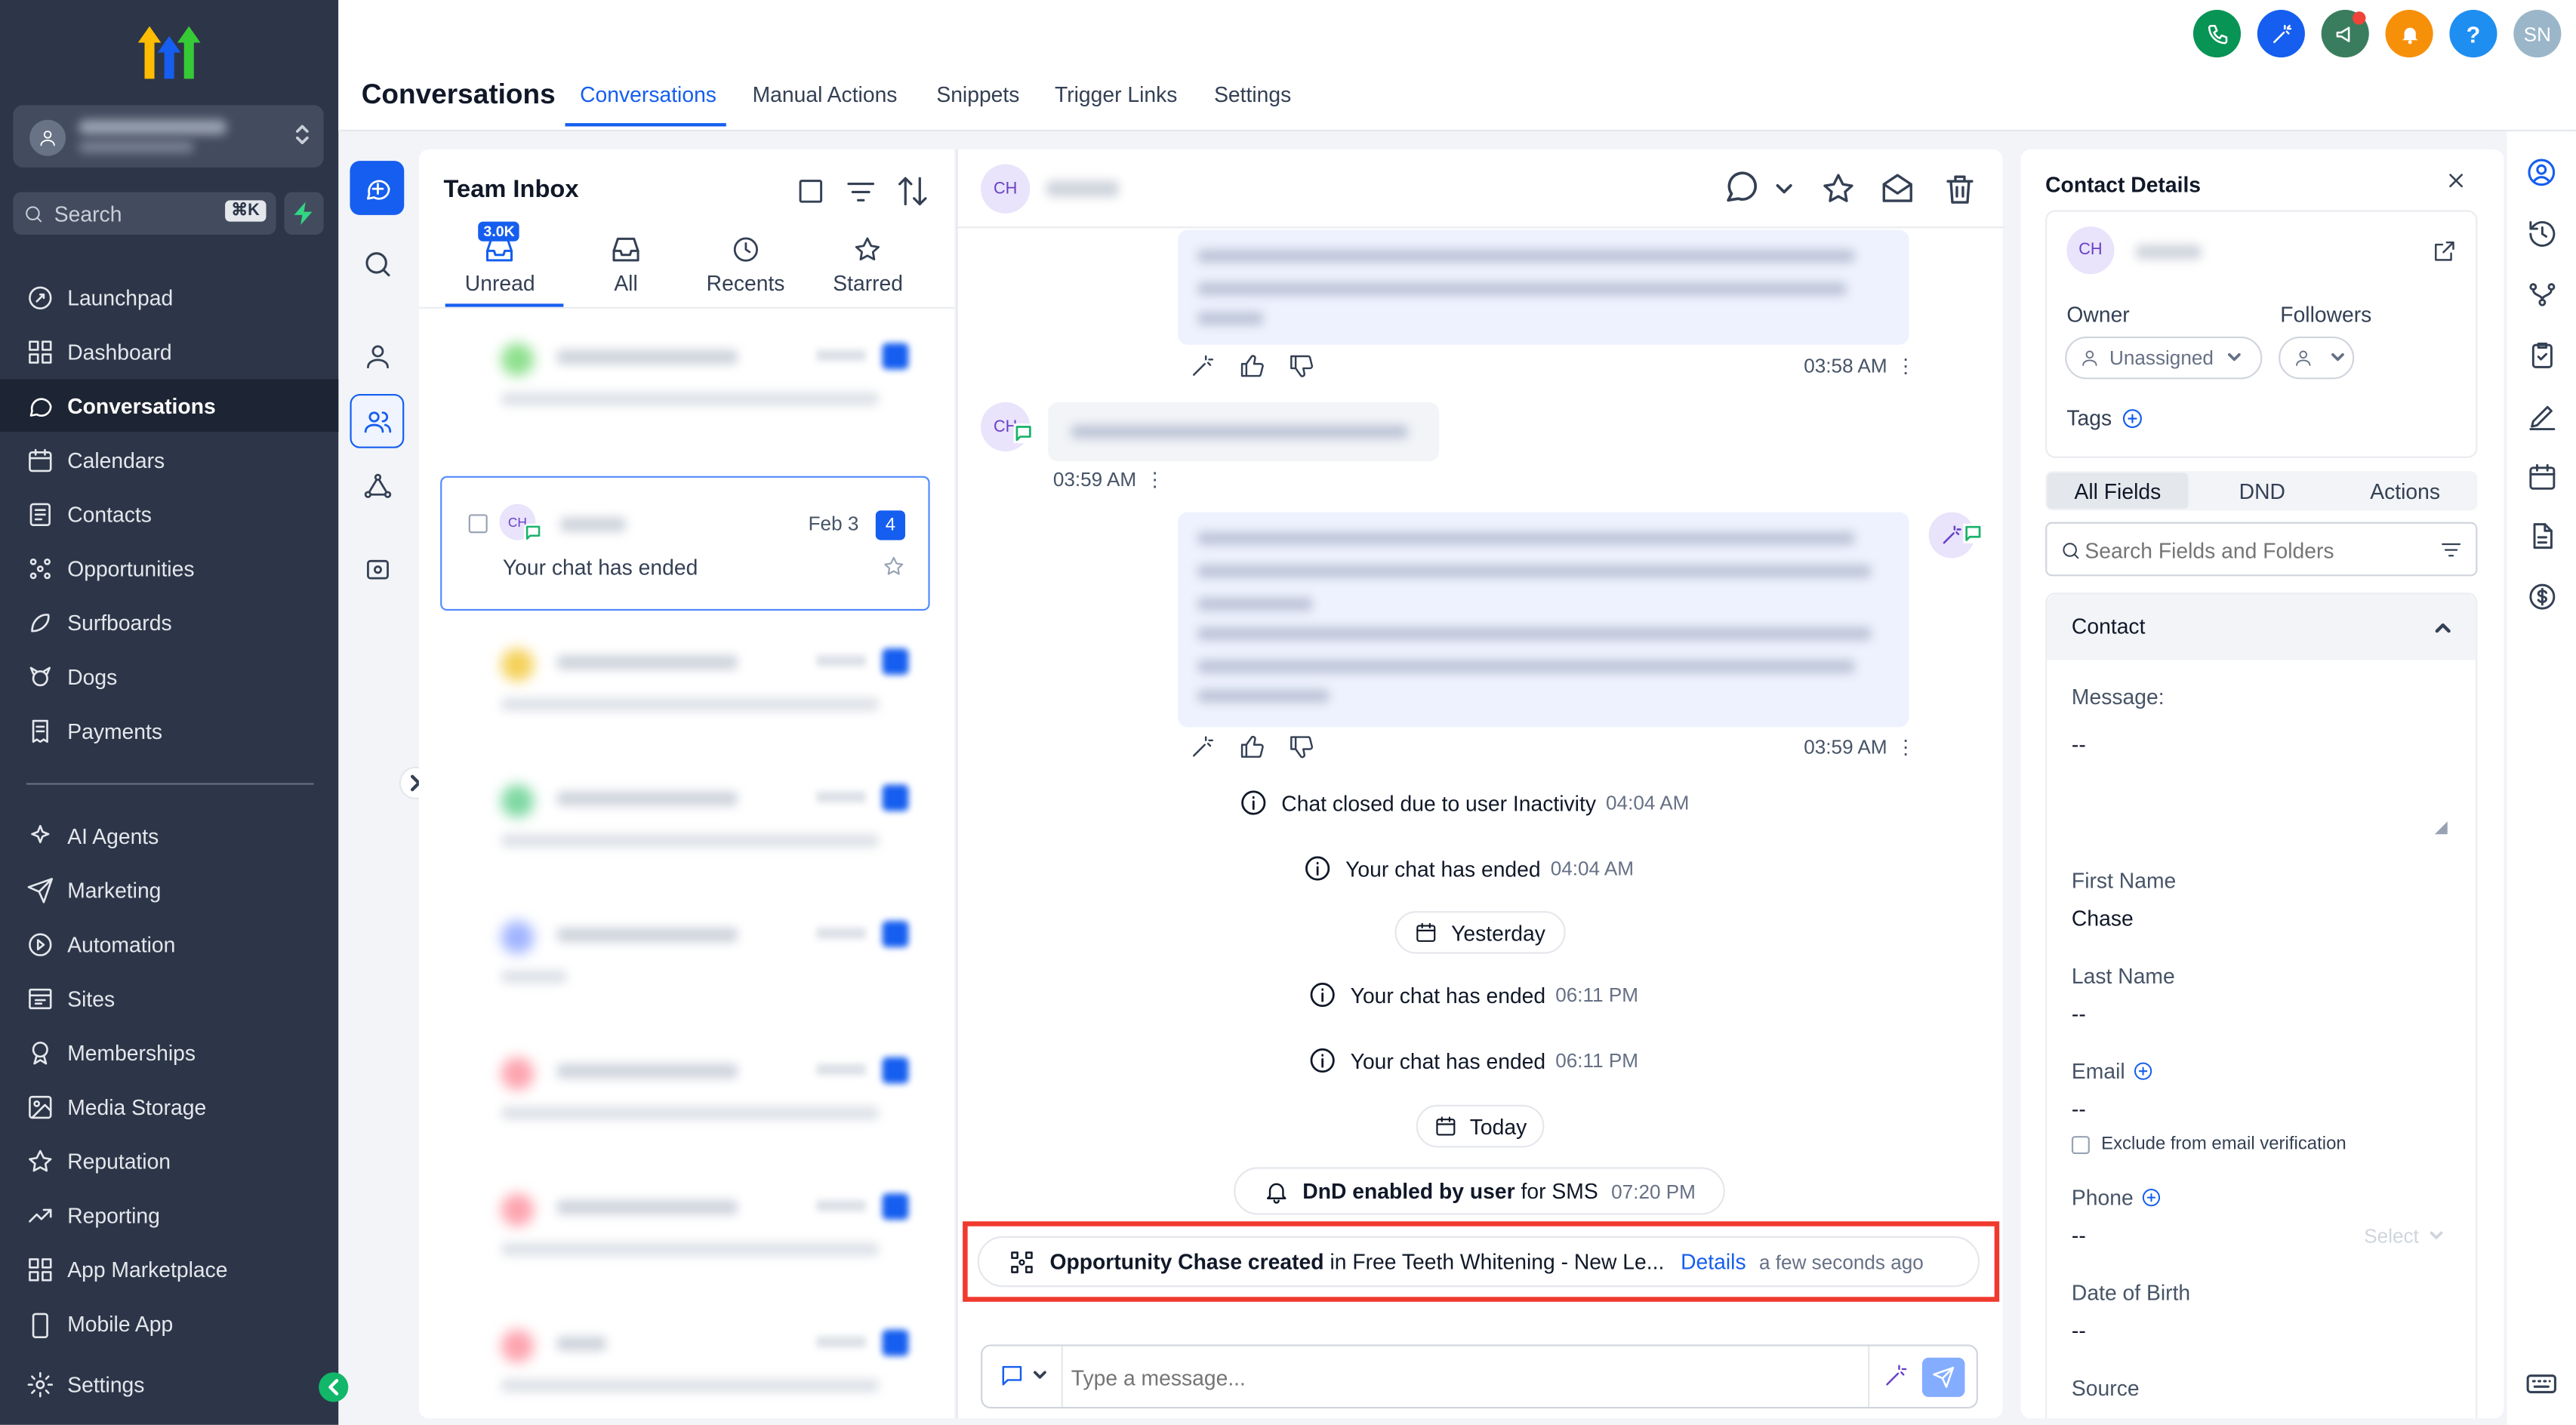 Image resolution: width=2576 pixels, height=1425 pixels. I want to click on add-tag-icon, so click(2133, 417).